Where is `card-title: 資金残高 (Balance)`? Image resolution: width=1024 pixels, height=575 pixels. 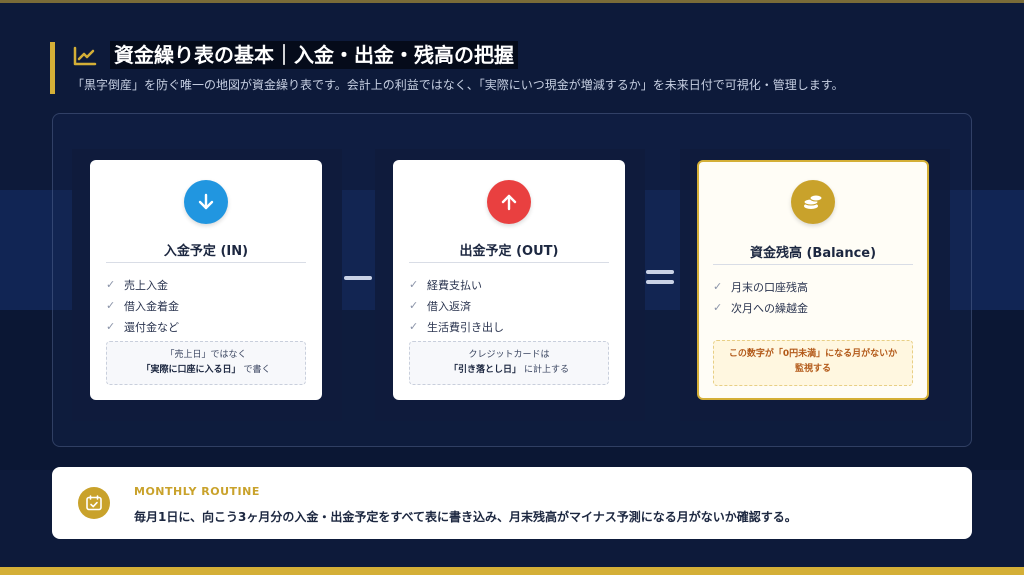
card-title: 資金残高 (Balance) is located at coordinates (813, 253).